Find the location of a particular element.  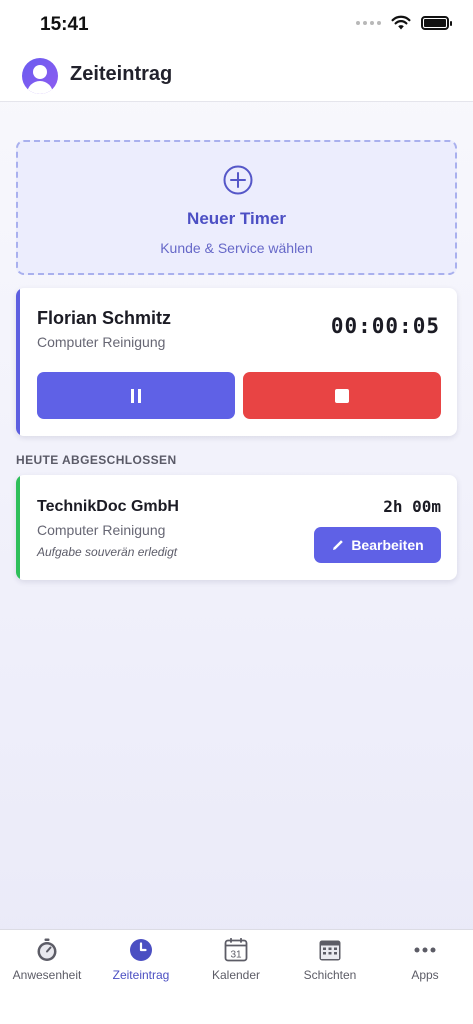

pencil-icon is located at coordinates (338, 545).